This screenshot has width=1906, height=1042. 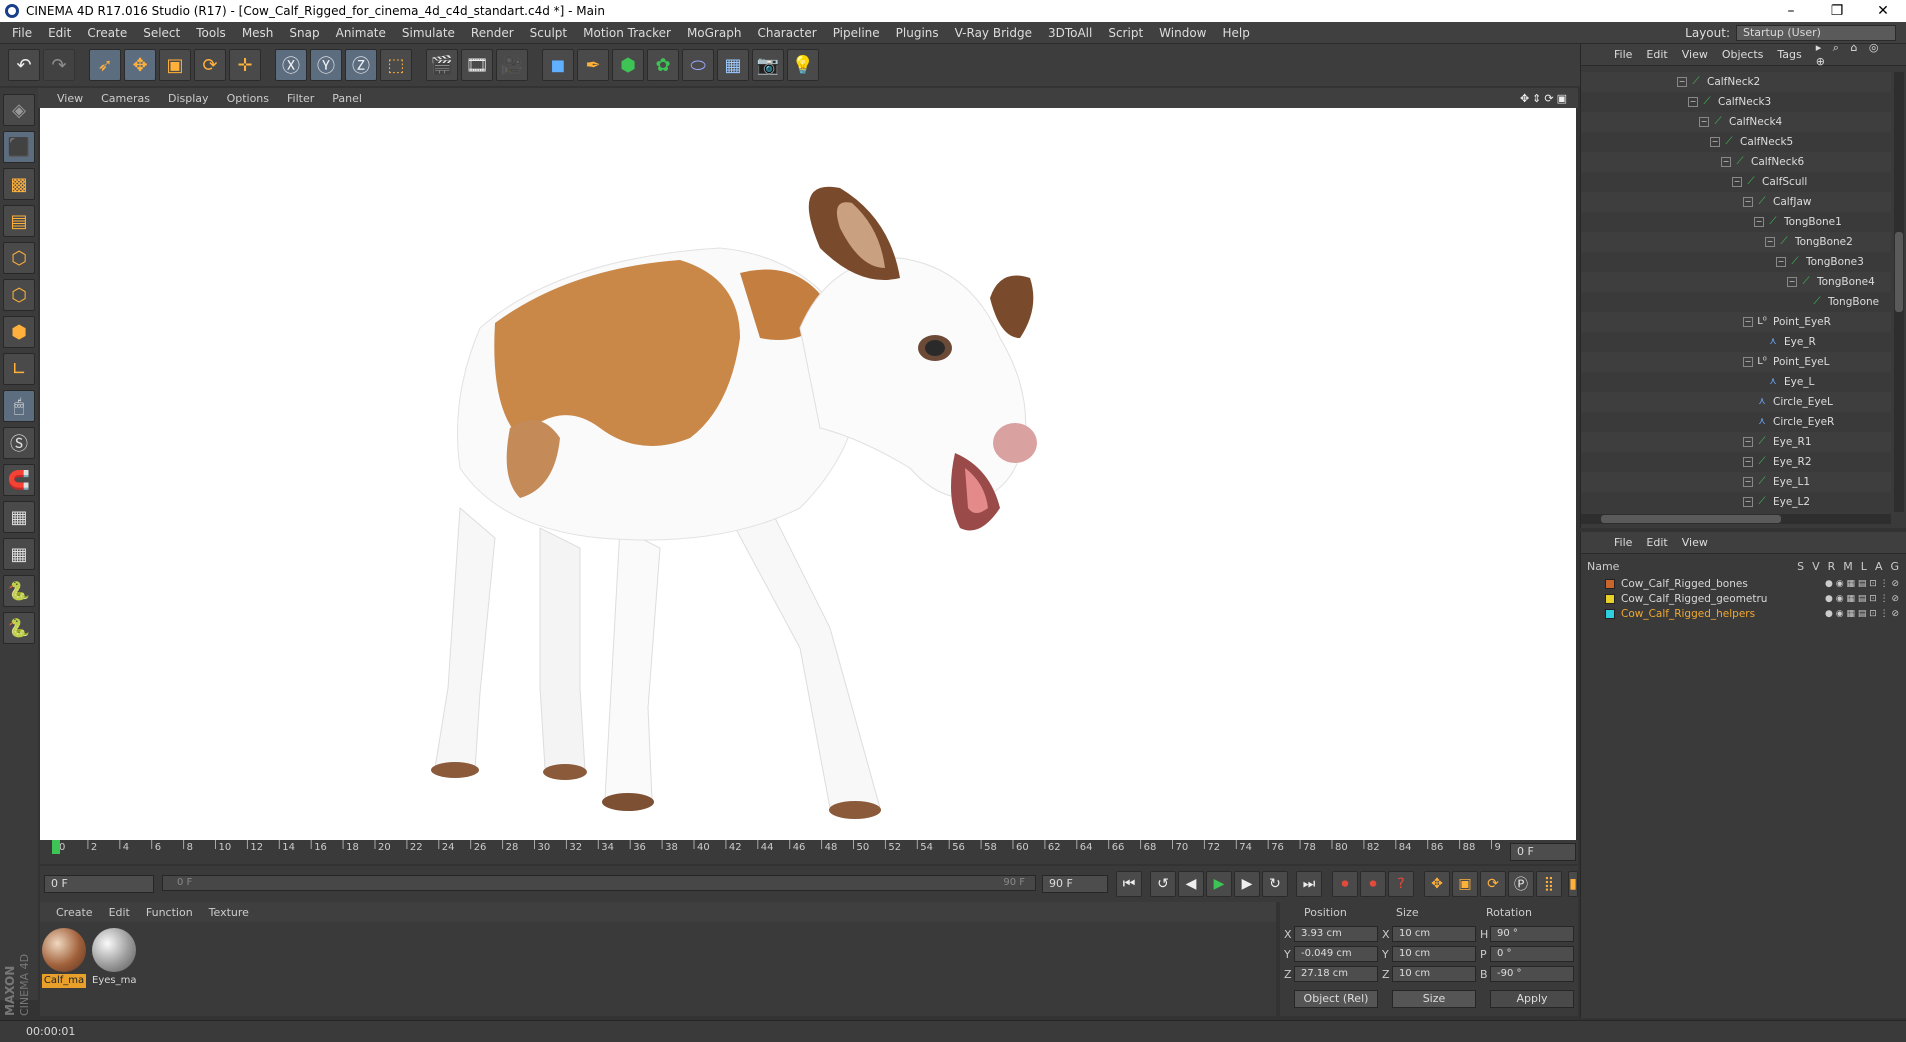 I want to click on object-tree-row: − ⟋ CalfNeck4, so click(x=1736, y=122).